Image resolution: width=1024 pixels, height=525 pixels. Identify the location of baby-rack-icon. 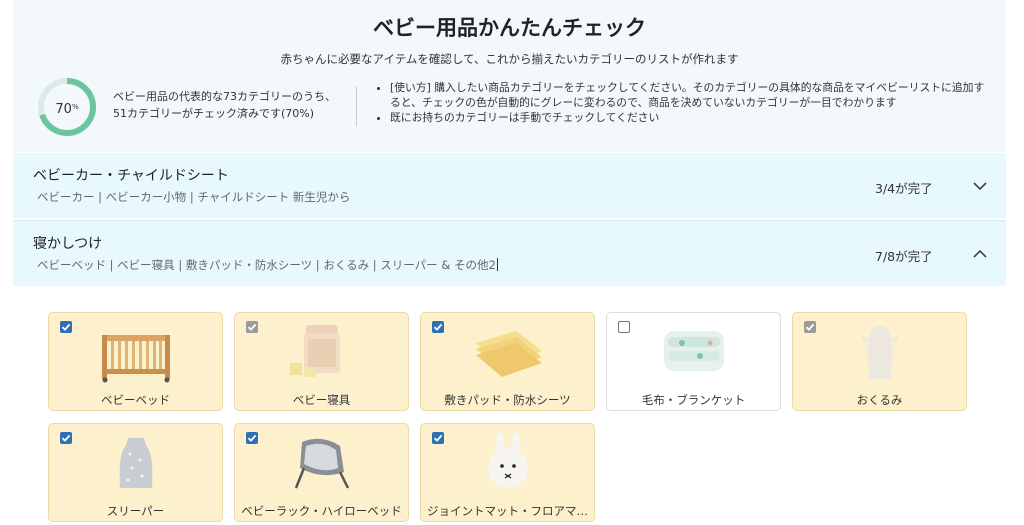
(322, 463).